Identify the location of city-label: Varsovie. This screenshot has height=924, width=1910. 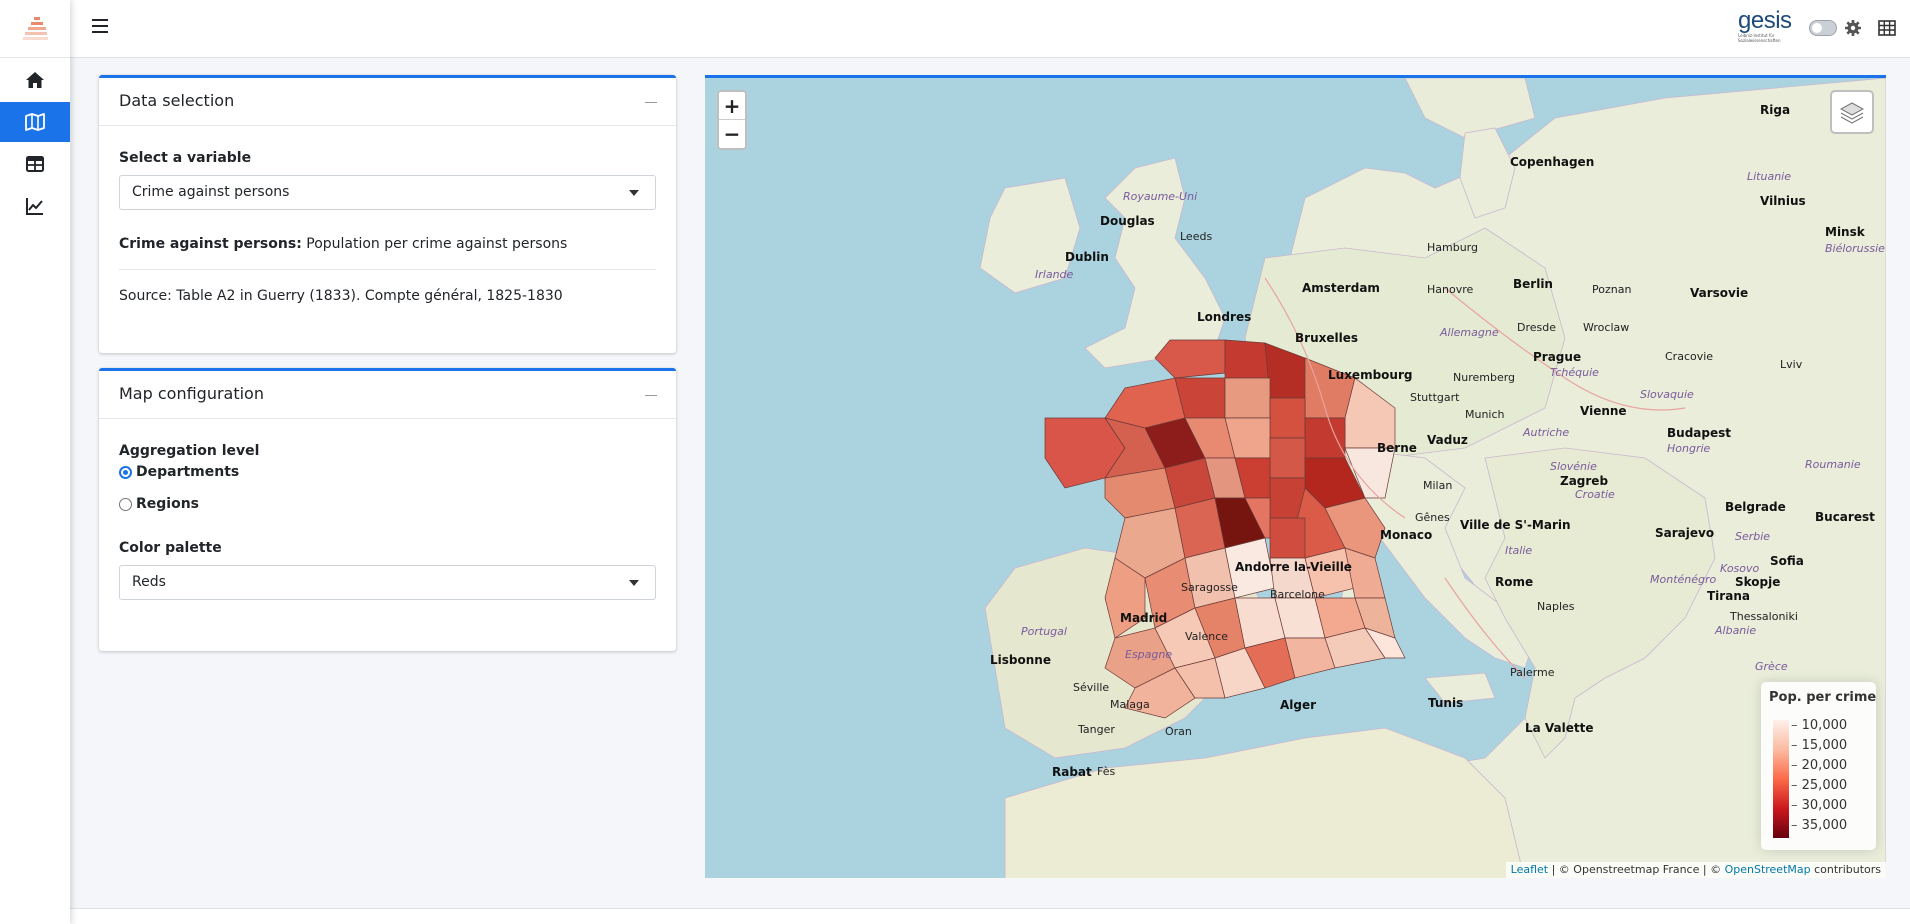
(1719, 293).